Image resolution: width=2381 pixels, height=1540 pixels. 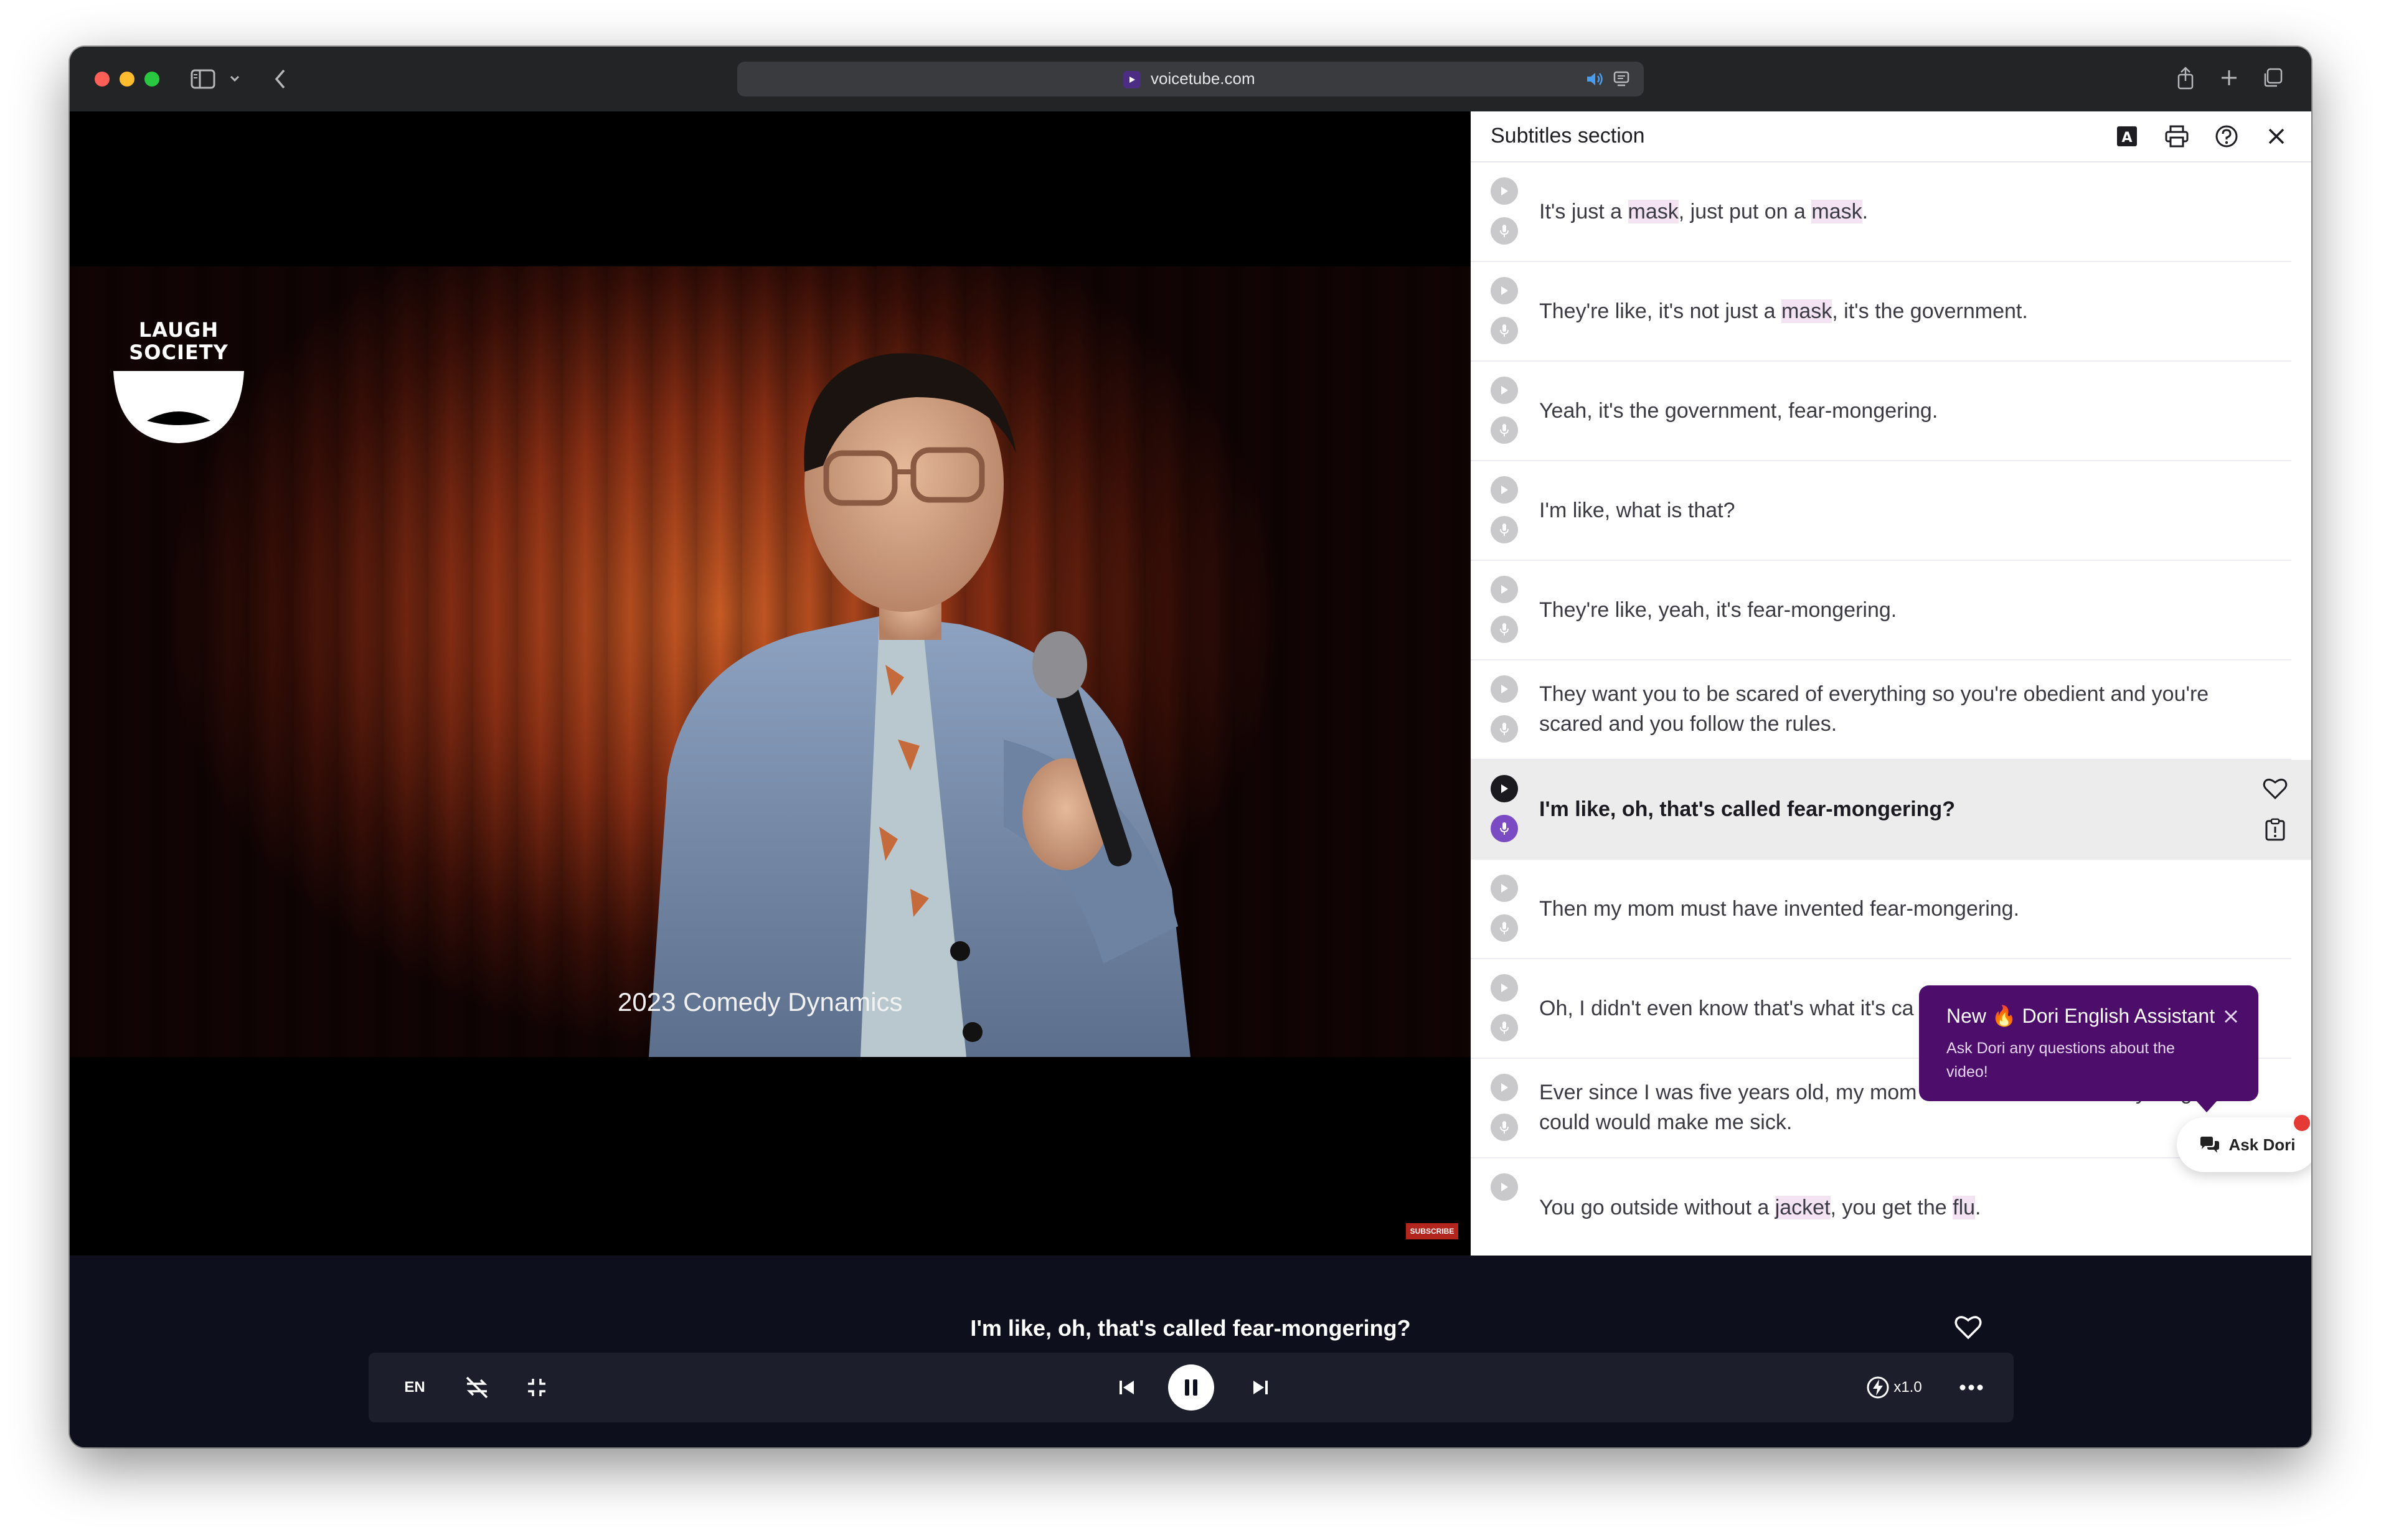 I want to click on clipboard-icon, so click(x=2275, y=829).